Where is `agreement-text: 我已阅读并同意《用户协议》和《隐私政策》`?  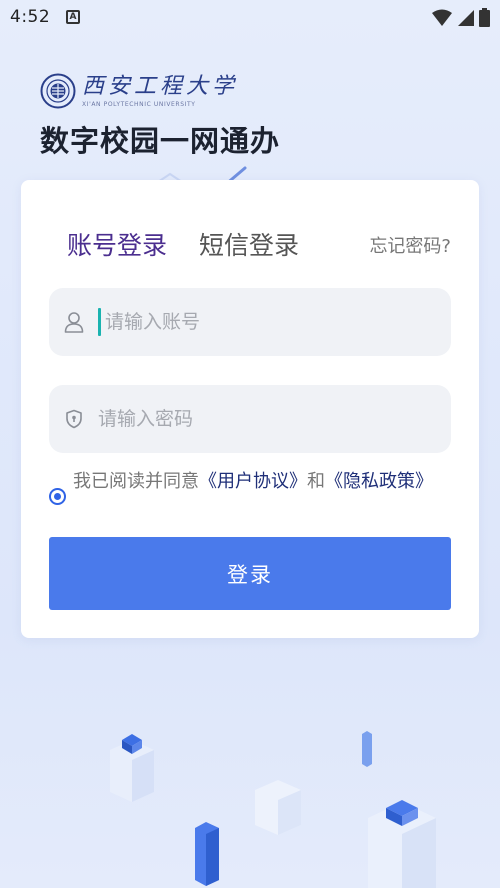 agreement-text: 我已阅读并同意《用户协议》和《隐私政策》 is located at coordinates (261, 481).